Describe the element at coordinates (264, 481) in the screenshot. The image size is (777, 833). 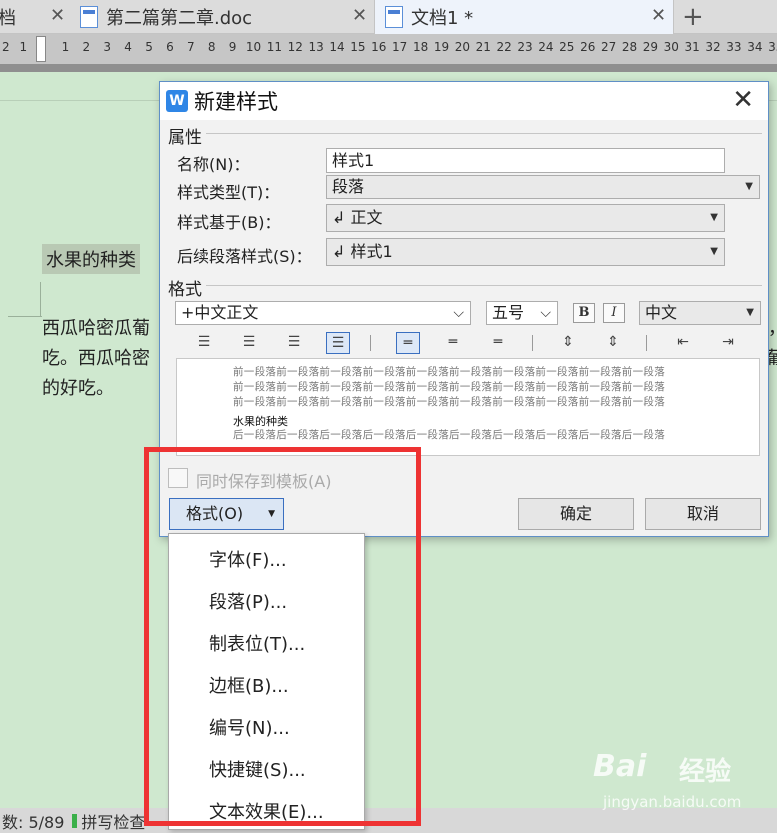
I see `save-to-template-label: 同时保存到模板(A)` at that location.